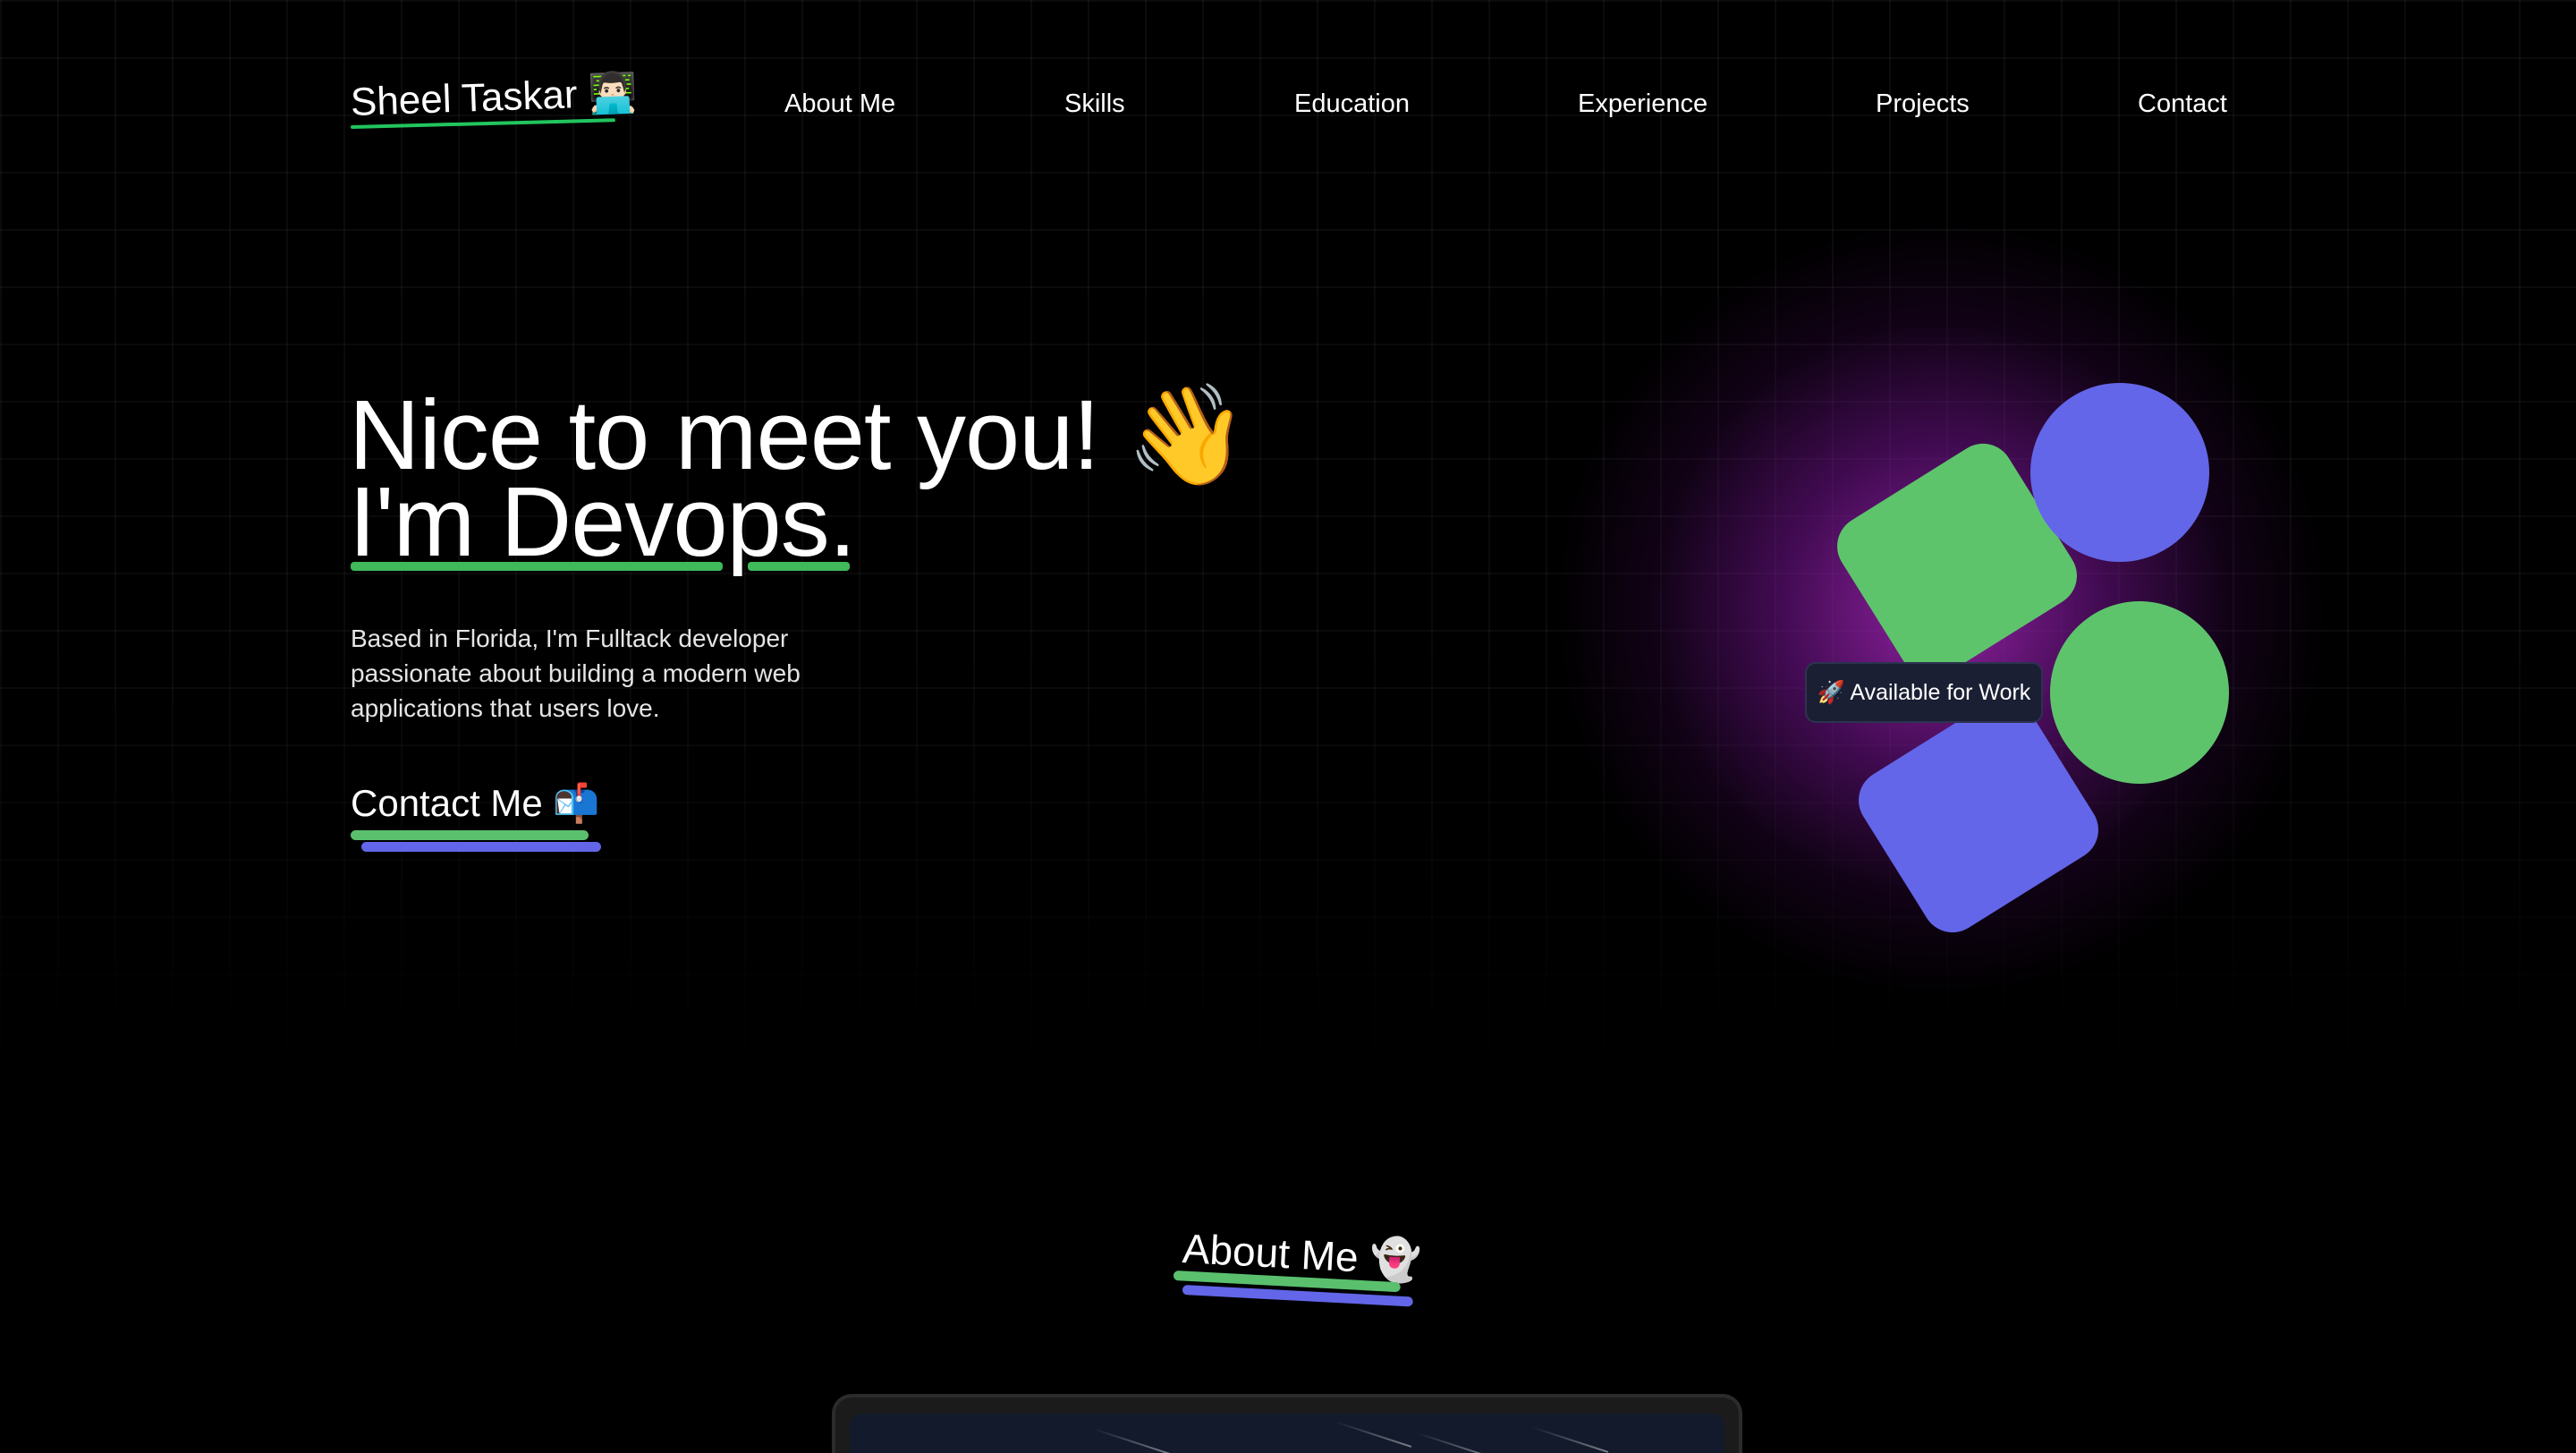 The image size is (2576, 1453). Describe the element at coordinates (475, 804) in the screenshot. I see `contact-me-button: Contact Me 📬` at that location.